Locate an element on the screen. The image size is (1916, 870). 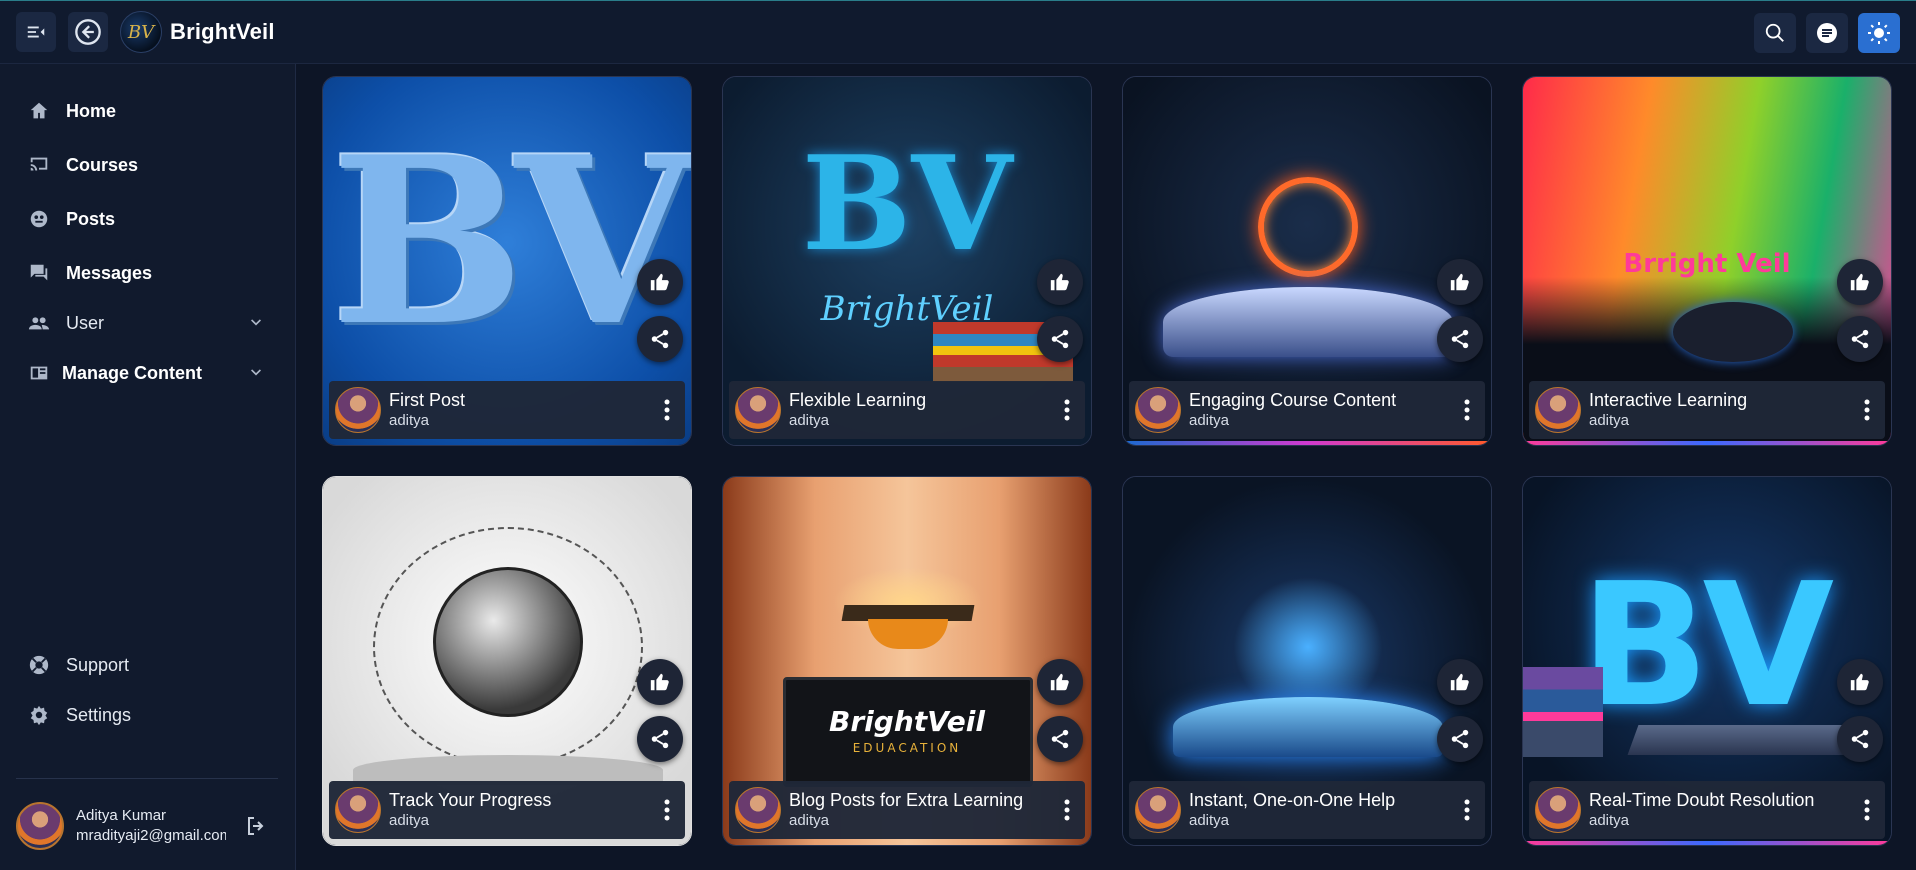
sidebar-item-label: Manage Content is located at coordinates (132, 372).